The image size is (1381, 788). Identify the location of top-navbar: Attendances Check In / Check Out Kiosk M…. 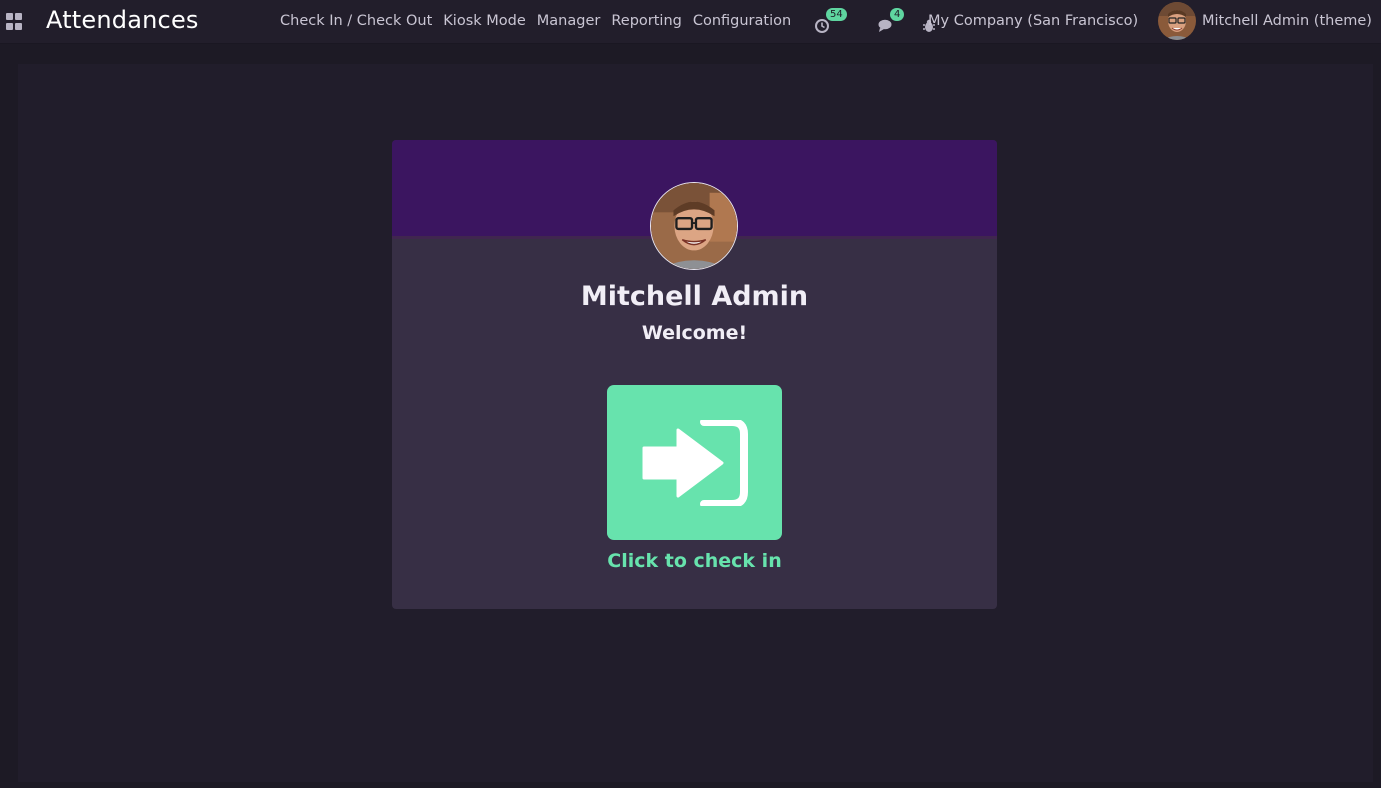
(690, 22).